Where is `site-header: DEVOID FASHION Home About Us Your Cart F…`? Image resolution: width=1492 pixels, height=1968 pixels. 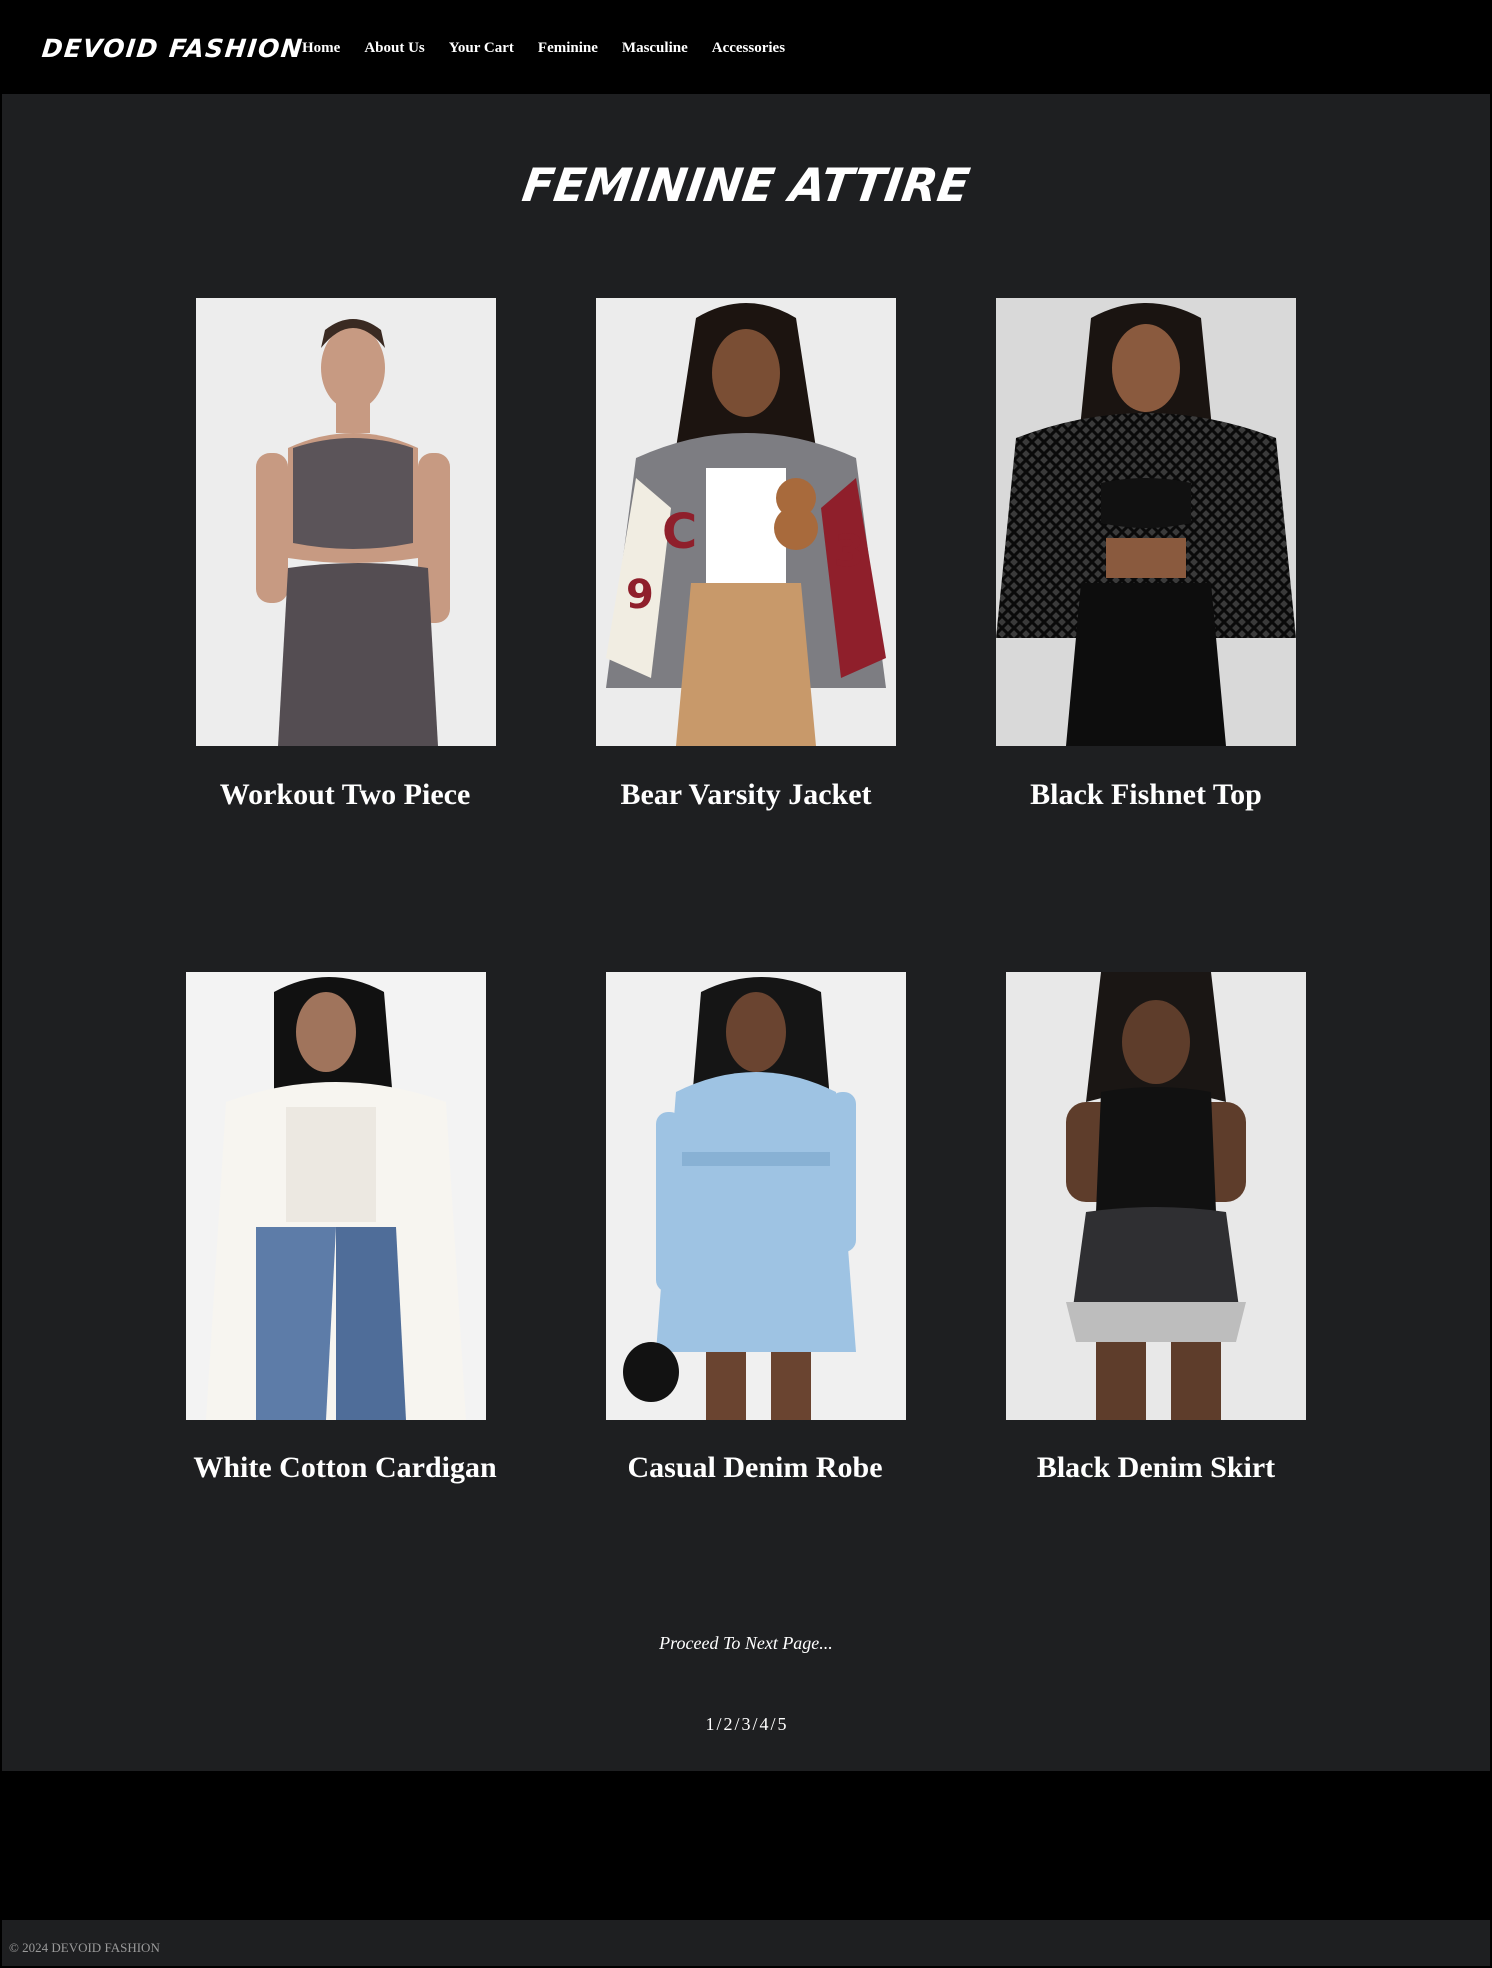 site-header: DEVOID FASHION Home About Us Your Cart F… is located at coordinates (746, 48).